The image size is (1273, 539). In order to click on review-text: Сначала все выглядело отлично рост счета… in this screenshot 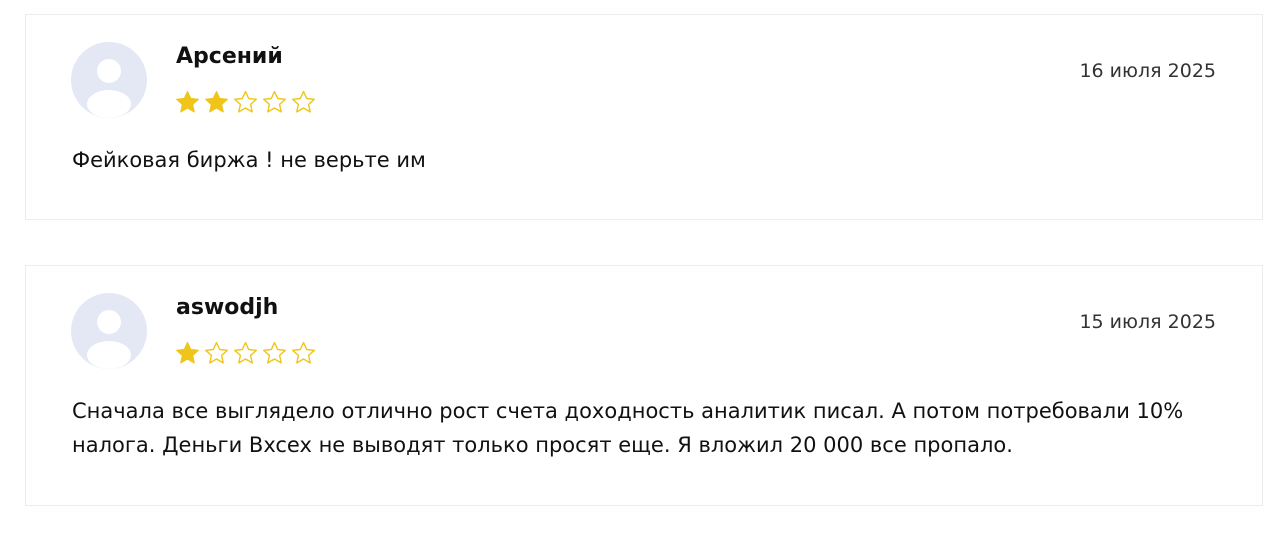, I will do `click(628, 428)`.